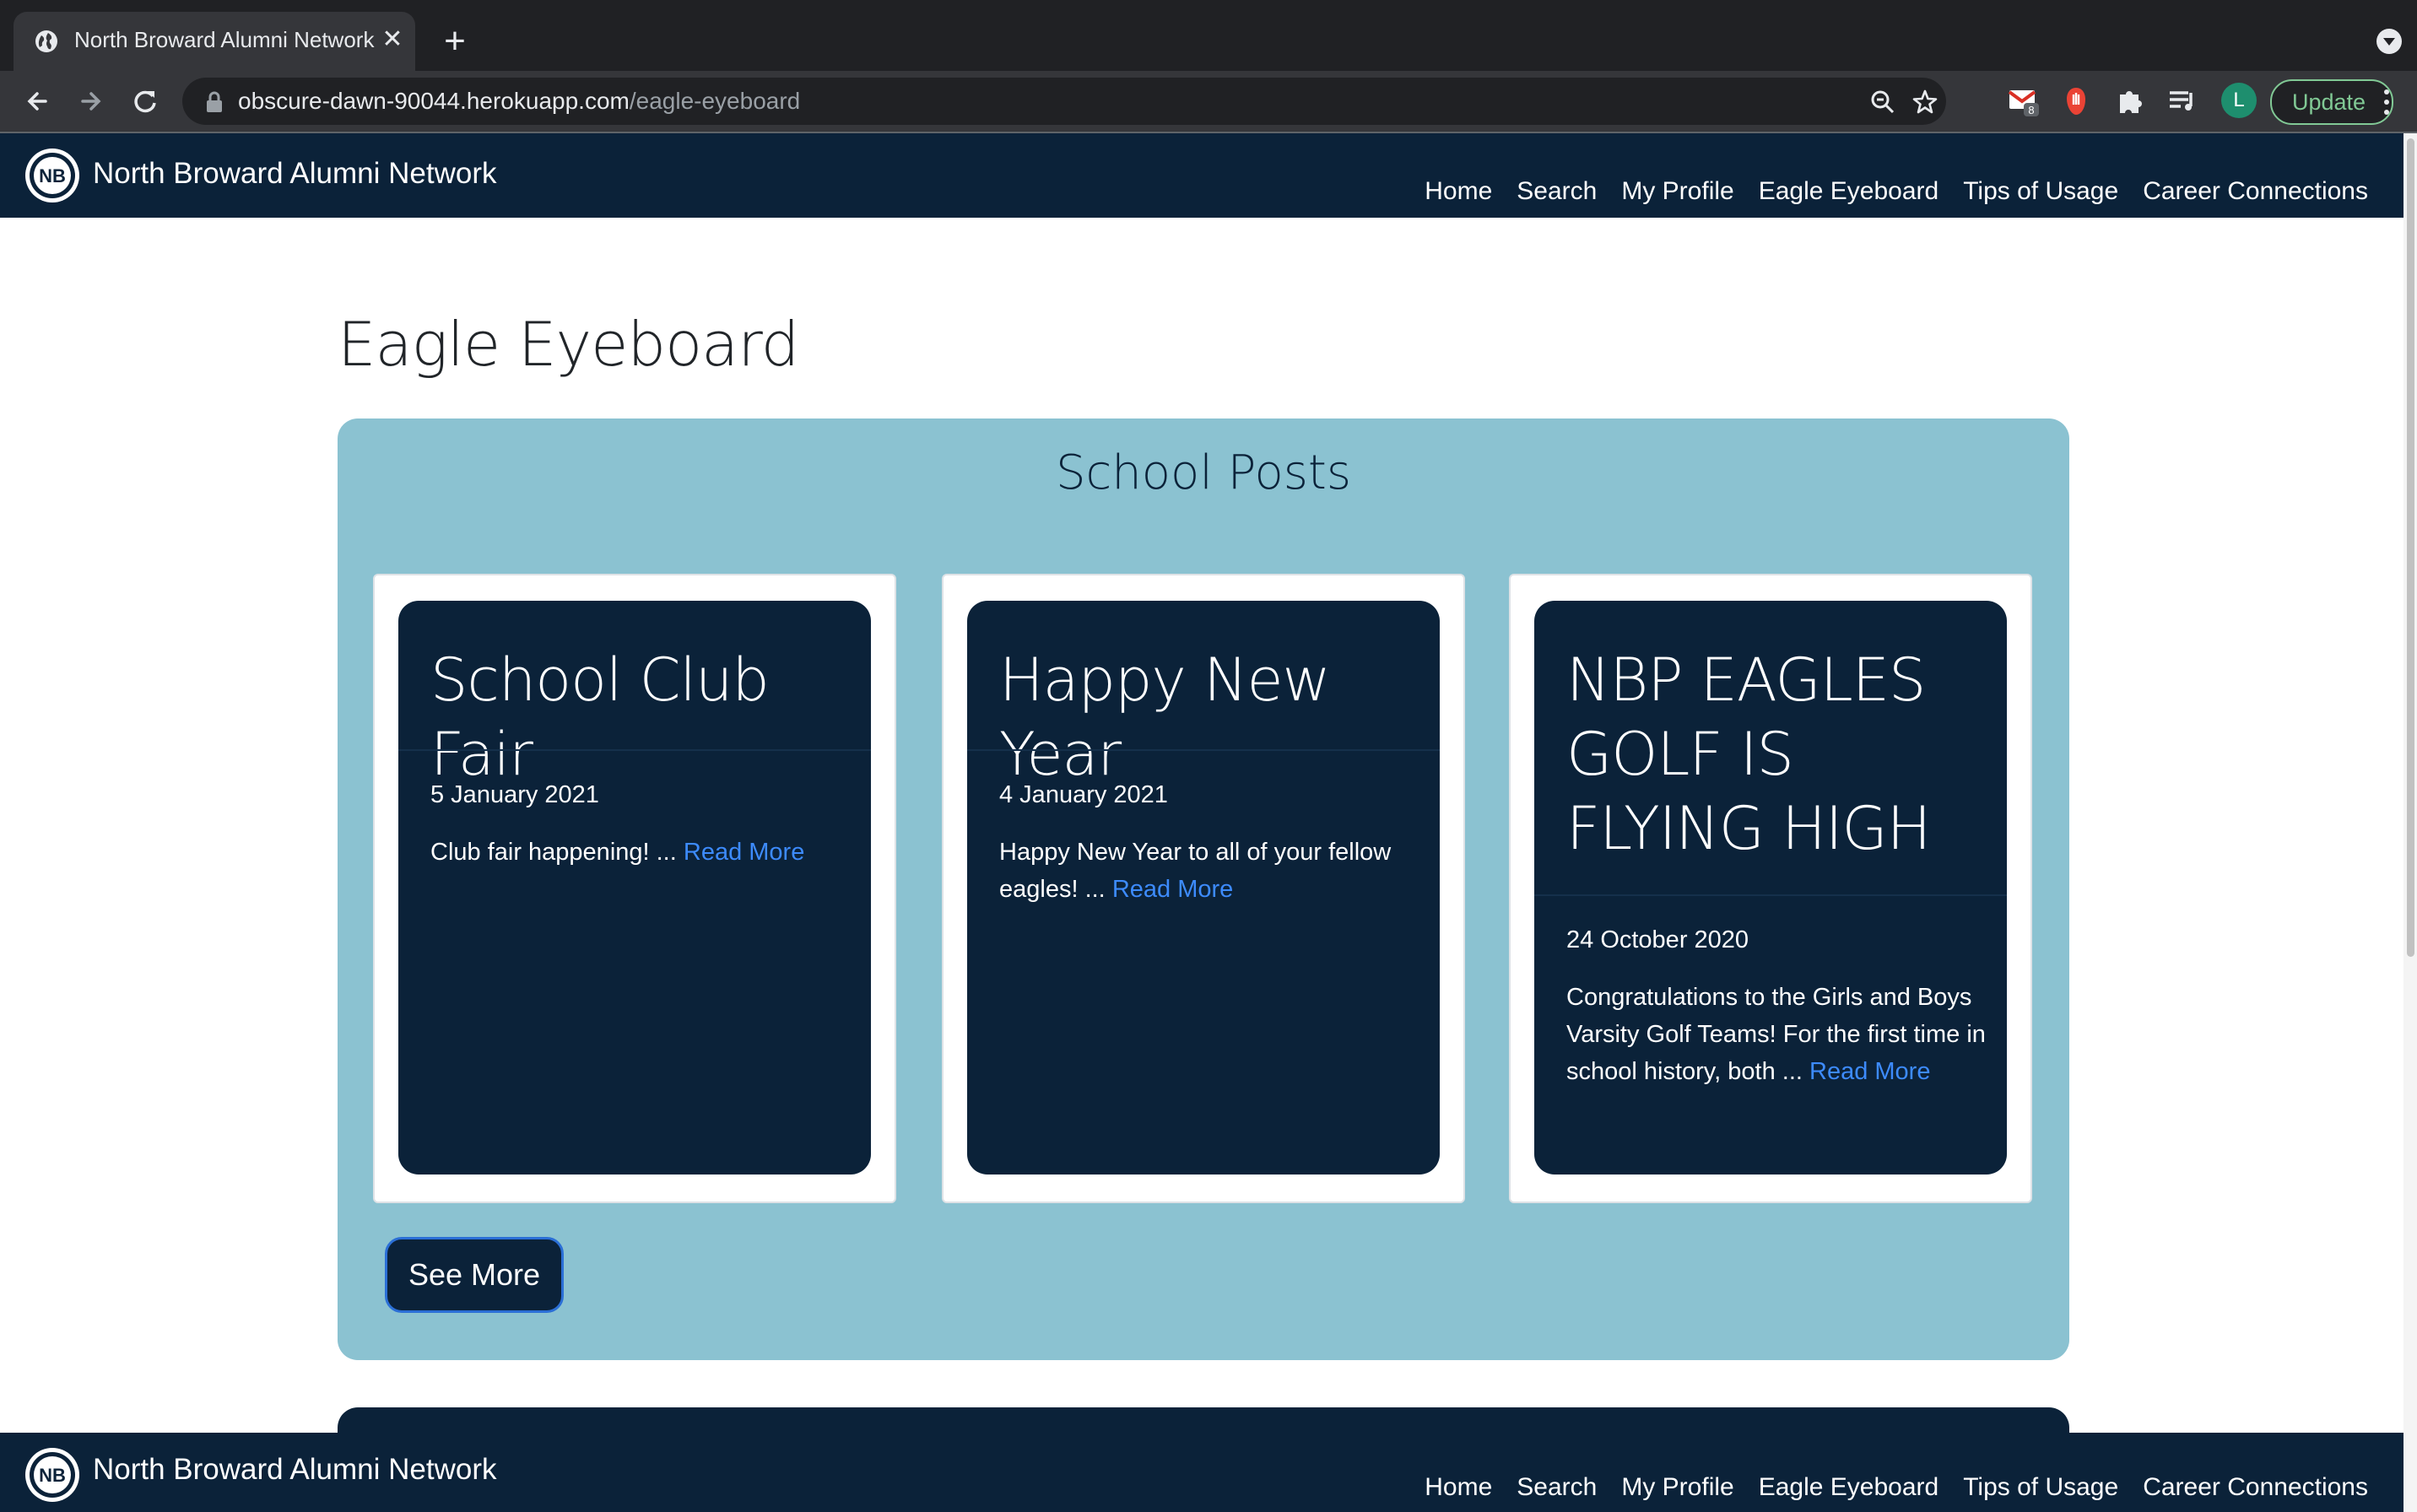 The width and height of the screenshot is (2417, 1512). I want to click on profile-avatar: L, so click(2239, 100).